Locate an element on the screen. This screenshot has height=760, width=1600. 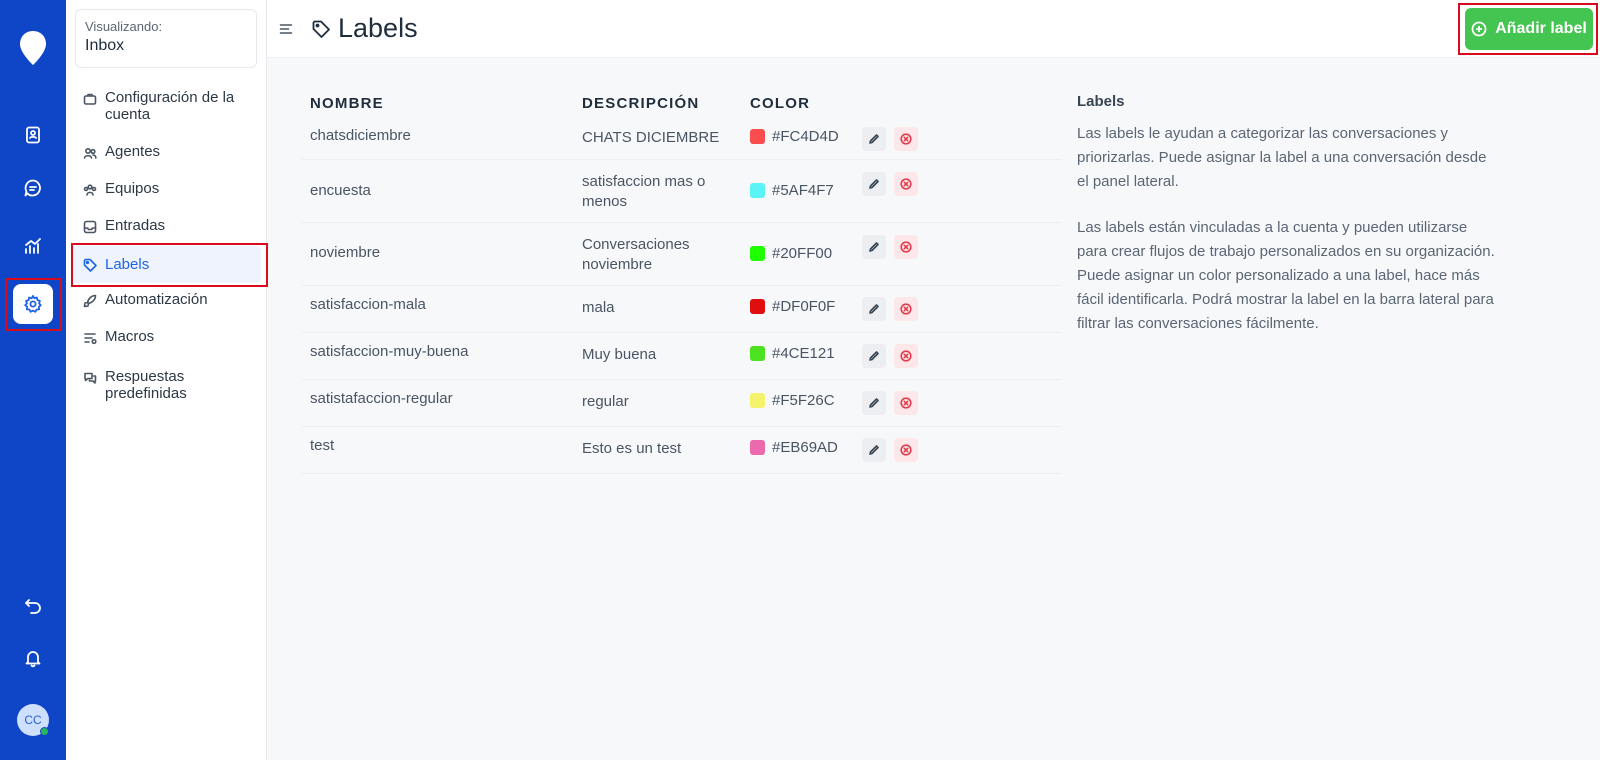
label-name: satistafaccion-regular is located at coordinates (381, 398).